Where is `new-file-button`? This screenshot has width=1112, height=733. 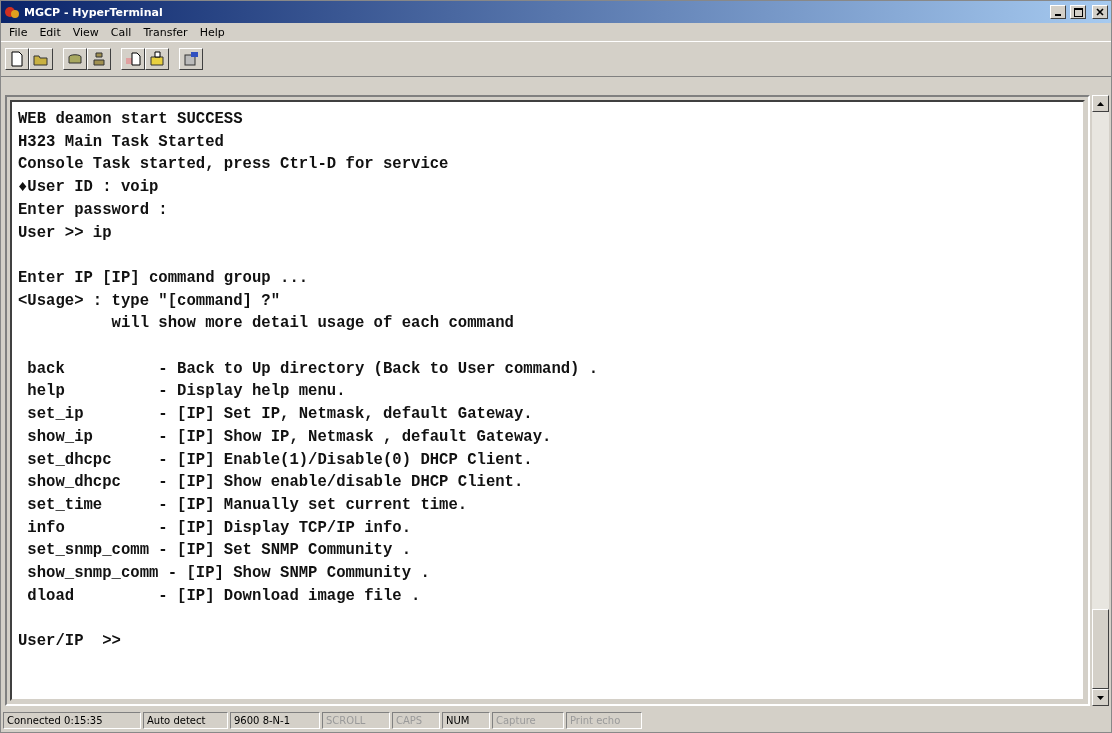 new-file-button is located at coordinates (17, 59).